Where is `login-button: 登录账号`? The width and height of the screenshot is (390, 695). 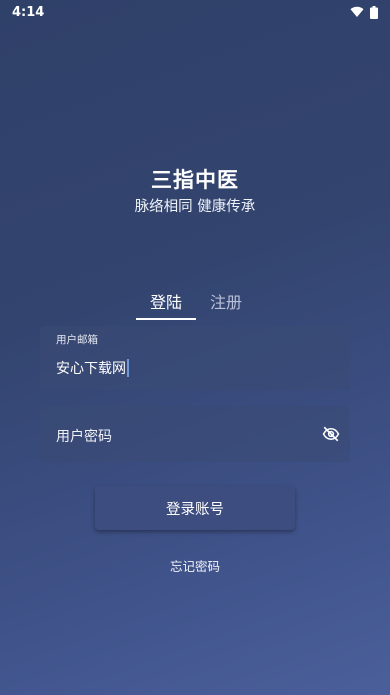 login-button: 登录账号 is located at coordinates (195, 508).